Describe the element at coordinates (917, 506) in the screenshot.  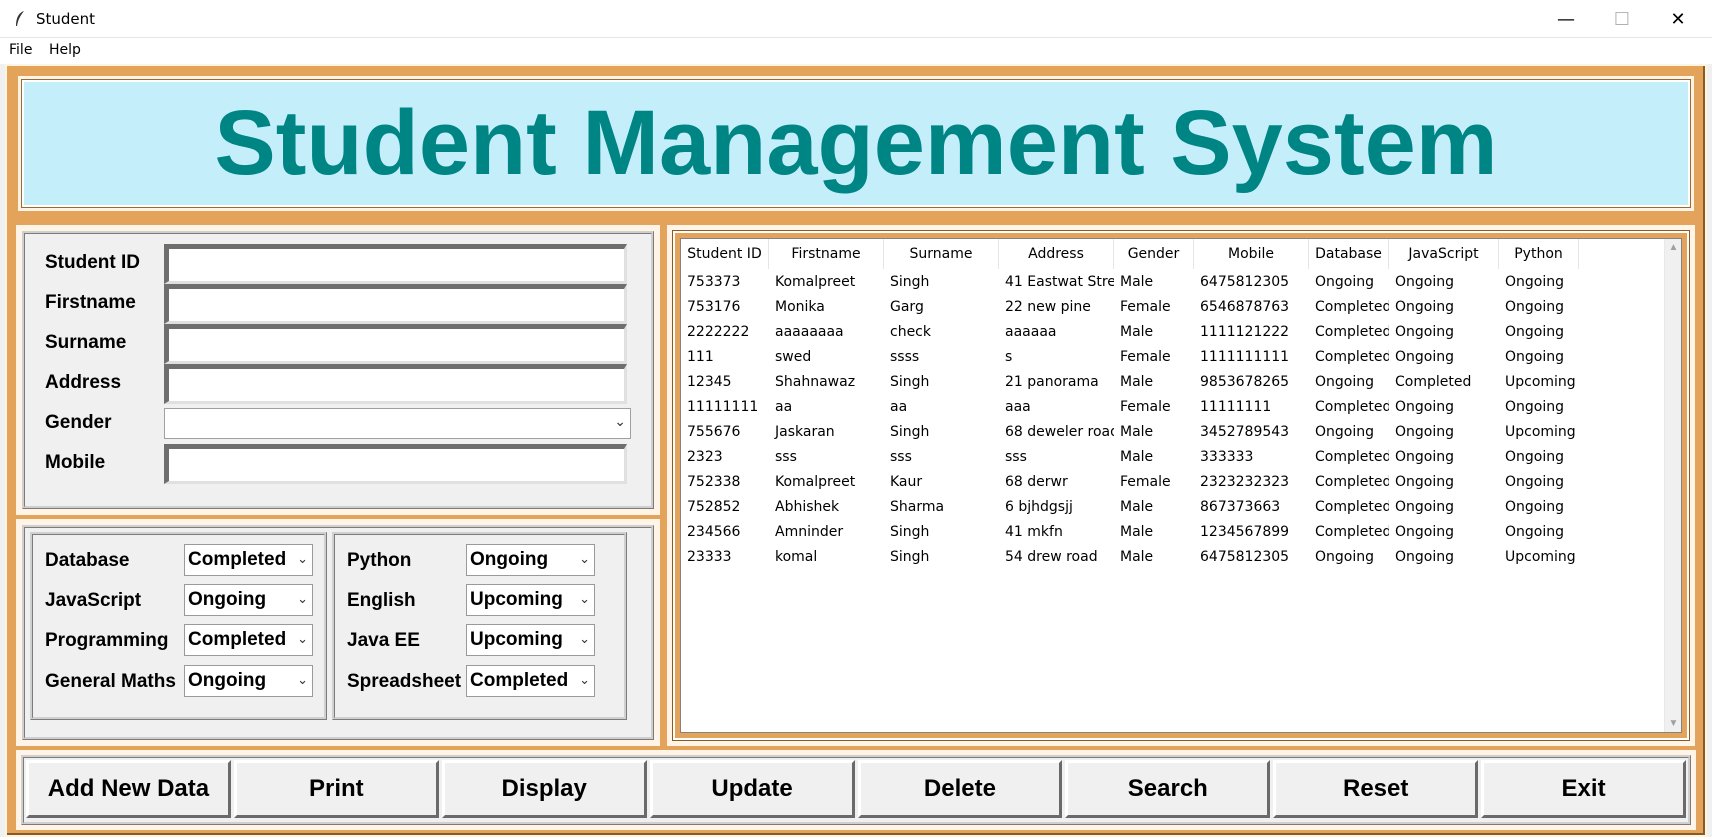
I see `table-cell: Sharma` at that location.